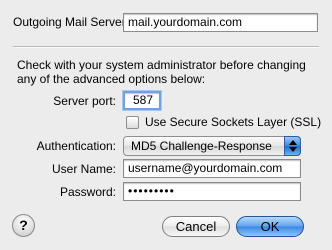 The width and height of the screenshot is (332, 250). What do you see at coordinates (132, 122) in the screenshot?
I see `ssl-checkbox` at bounding box center [132, 122].